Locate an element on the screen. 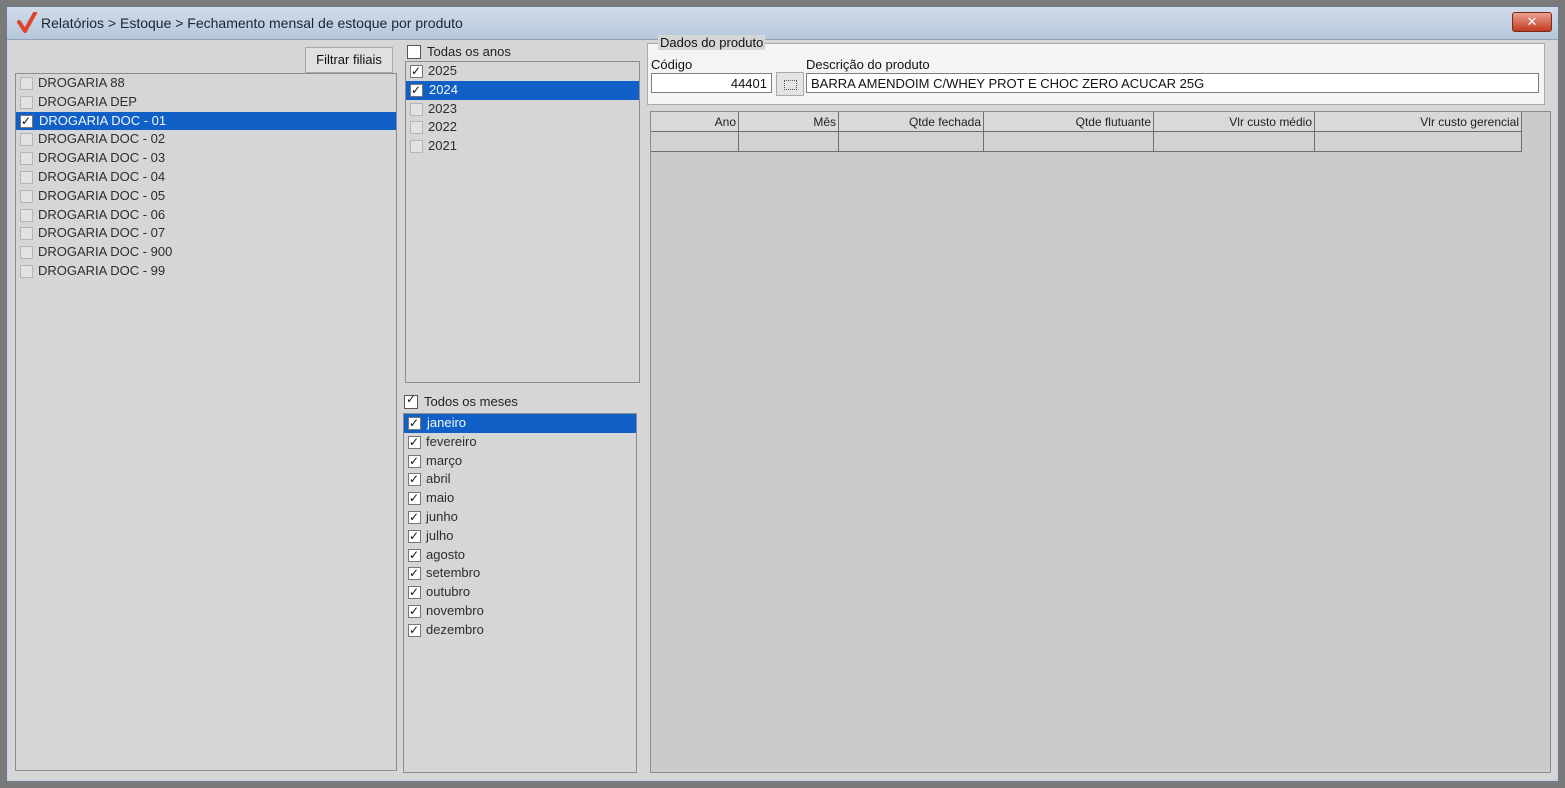 The height and width of the screenshot is (788, 1565). branch-label: DROGARIA DOC - 04 is located at coordinates (102, 176).